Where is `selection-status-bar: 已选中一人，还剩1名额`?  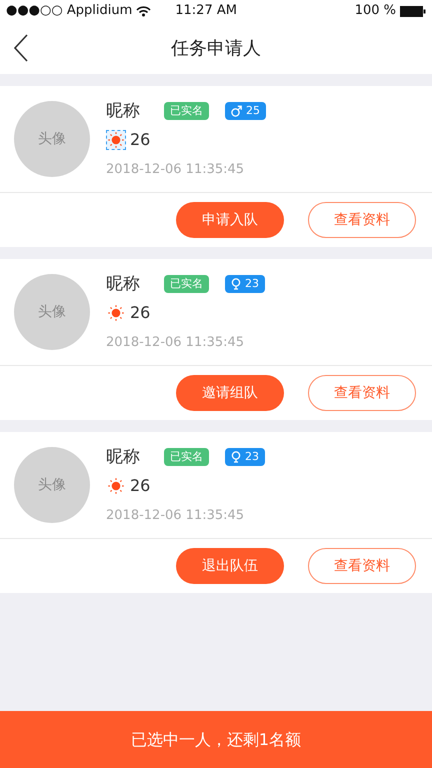 selection-status-bar: 已选中一人，还剩1名额 is located at coordinates (216, 739).